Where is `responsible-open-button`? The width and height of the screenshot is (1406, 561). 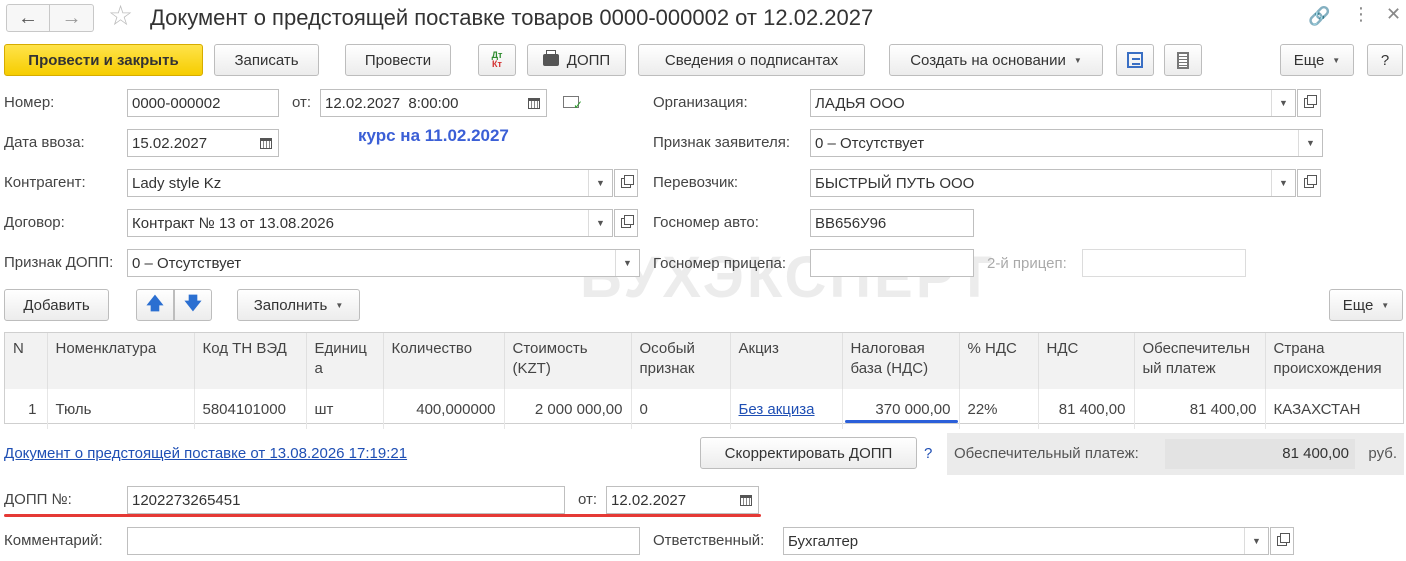 responsible-open-button is located at coordinates (1282, 541).